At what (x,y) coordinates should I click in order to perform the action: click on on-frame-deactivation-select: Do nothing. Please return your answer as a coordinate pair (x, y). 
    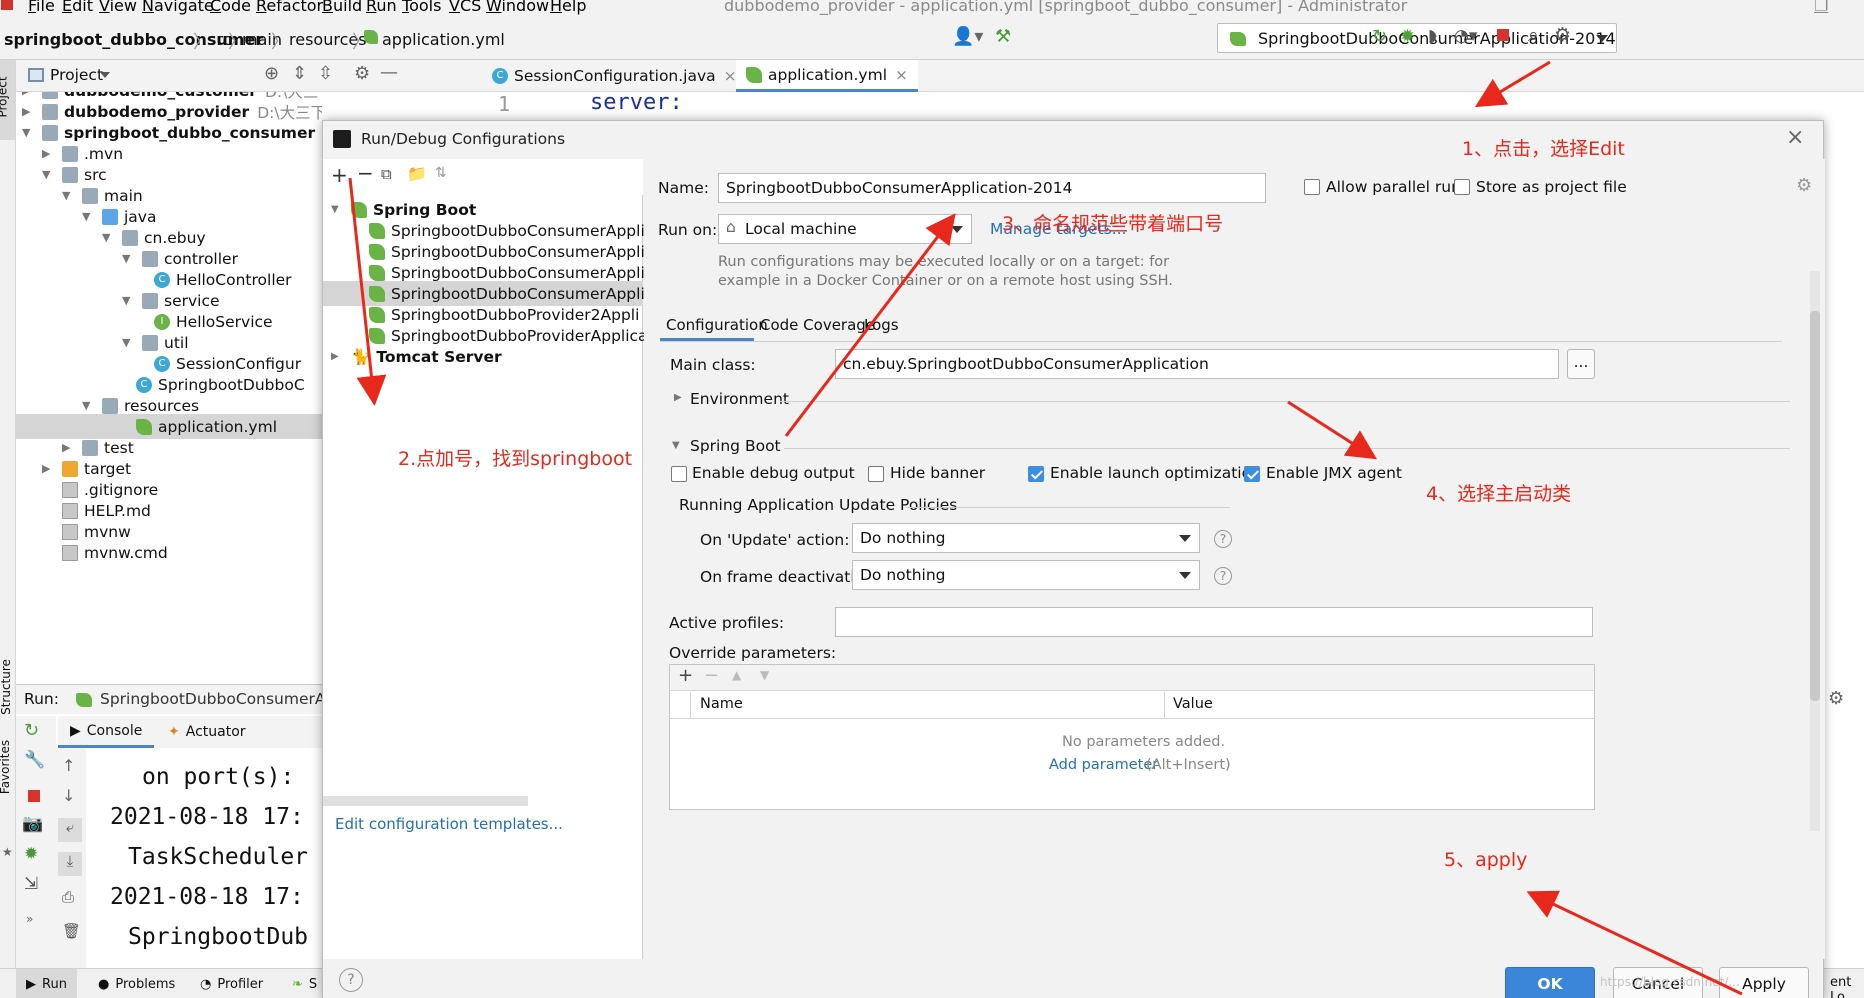
    Looking at the image, I should click on (1026, 575).